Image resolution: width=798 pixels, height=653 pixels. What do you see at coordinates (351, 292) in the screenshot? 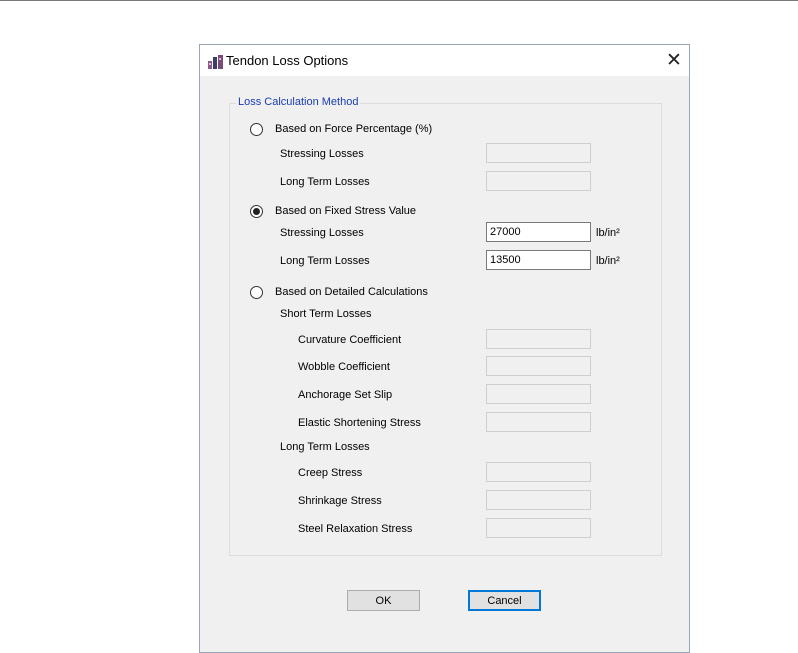
I see `detailed-calculations-label: Based on Detailed Calculations` at bounding box center [351, 292].